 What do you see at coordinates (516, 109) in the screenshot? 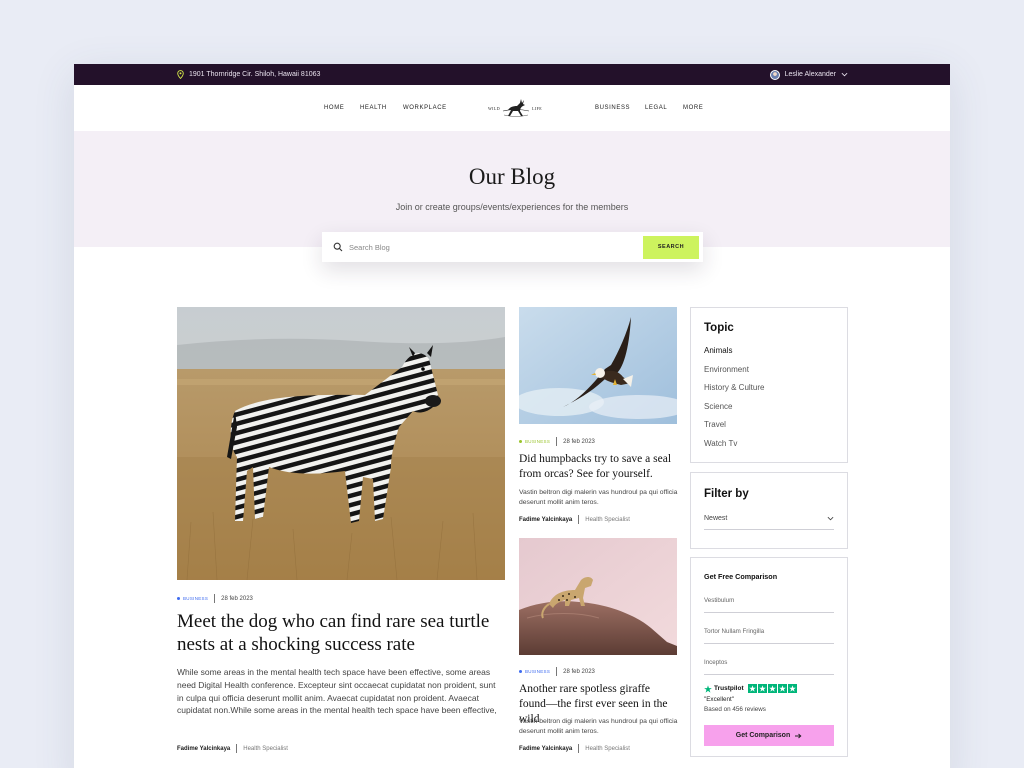
I see `wildlife-logo: WILD LIFE` at bounding box center [516, 109].